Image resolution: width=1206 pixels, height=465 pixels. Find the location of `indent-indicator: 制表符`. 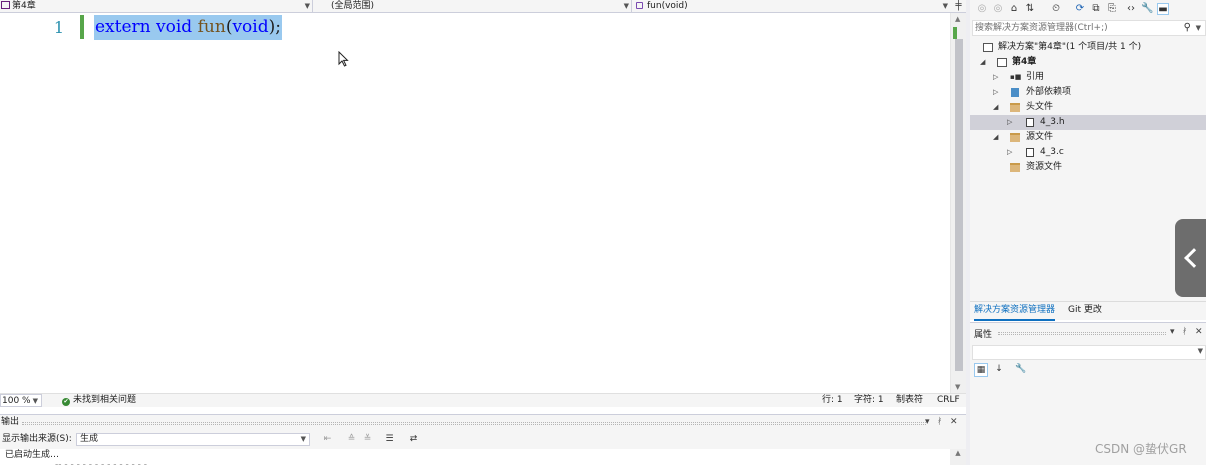

indent-indicator: 制表符 is located at coordinates (909, 400).